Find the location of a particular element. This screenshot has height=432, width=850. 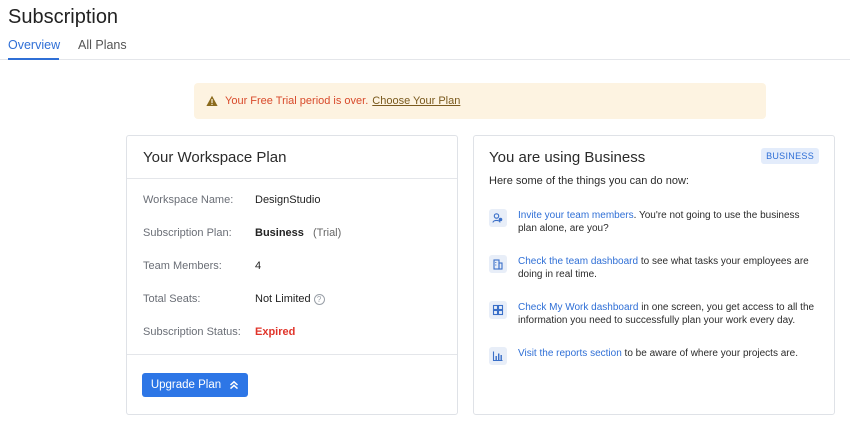

warning-triangle-icon is located at coordinates (212, 100).